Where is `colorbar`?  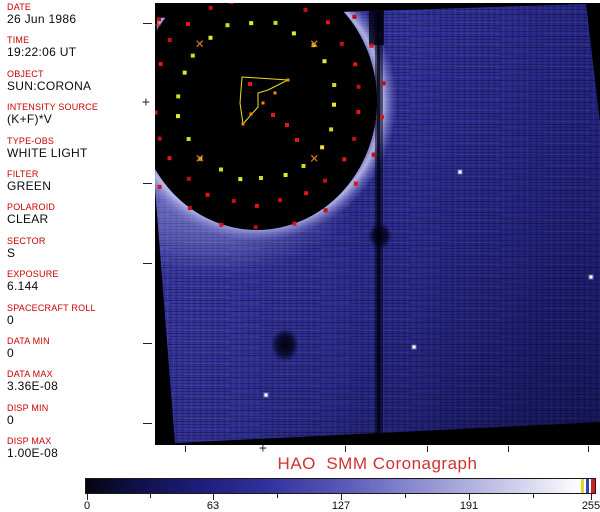
colorbar is located at coordinates (340, 486).